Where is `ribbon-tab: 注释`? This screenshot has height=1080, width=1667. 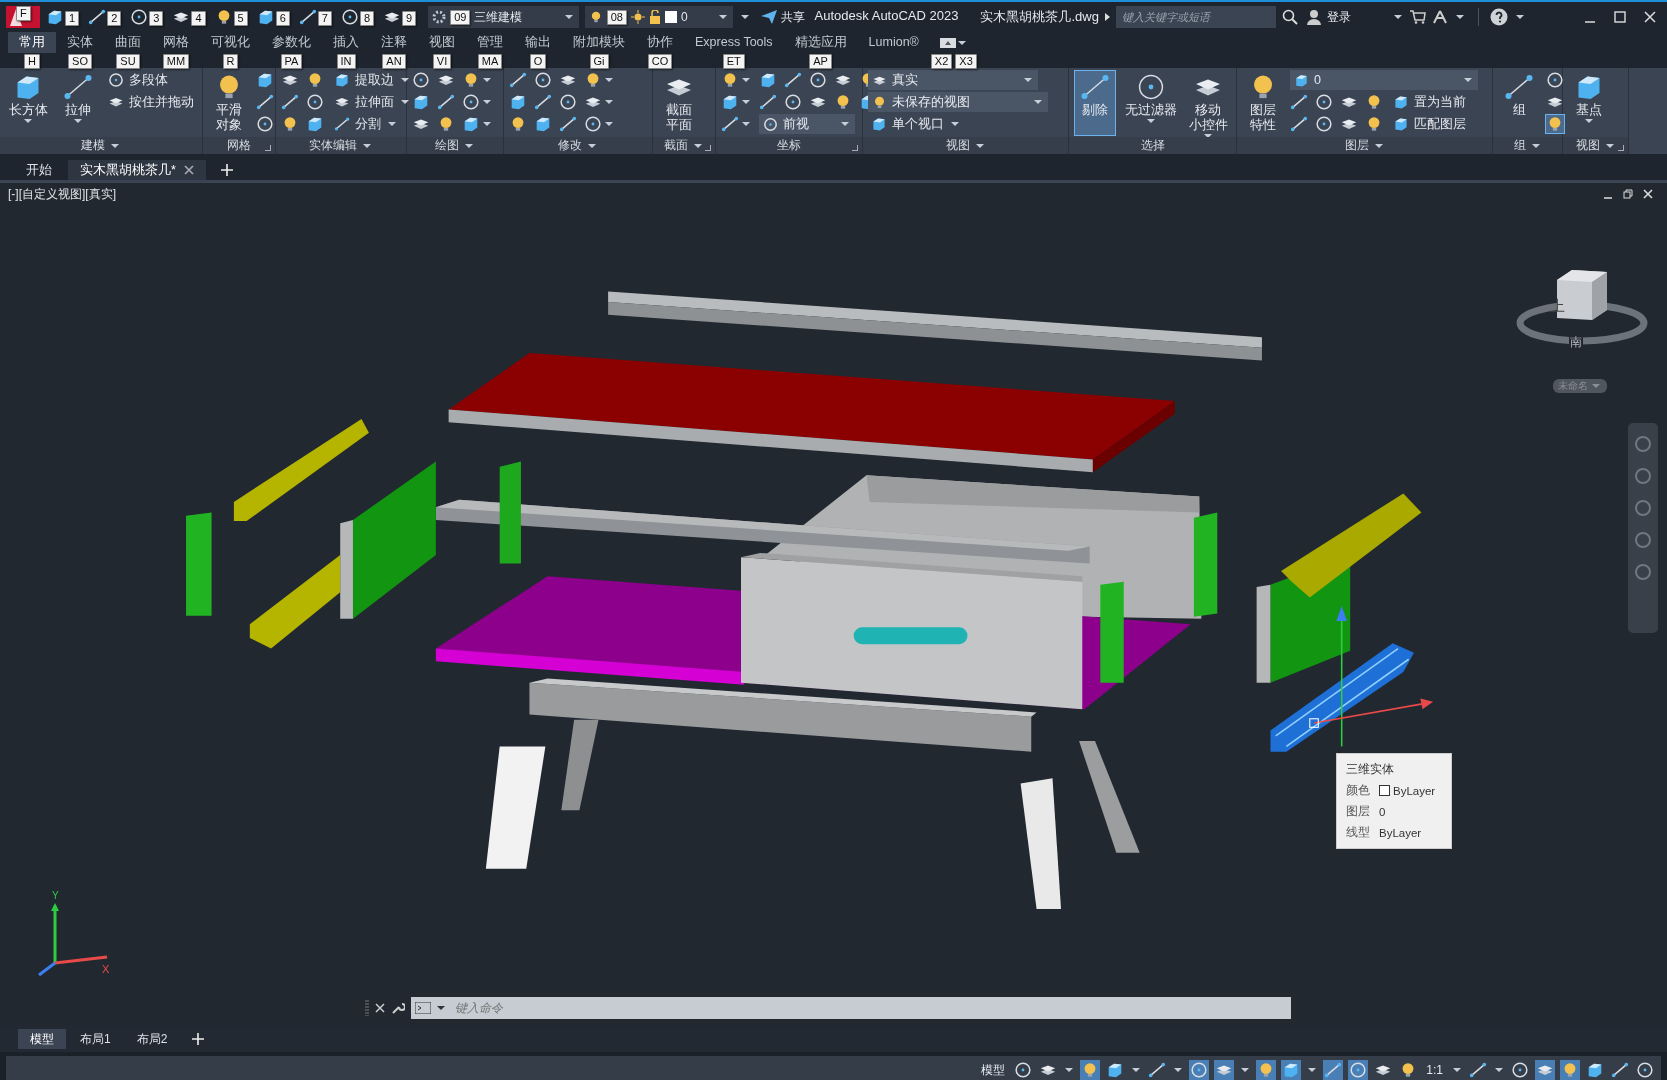
ribbon-tab: 注释 is located at coordinates (394, 42).